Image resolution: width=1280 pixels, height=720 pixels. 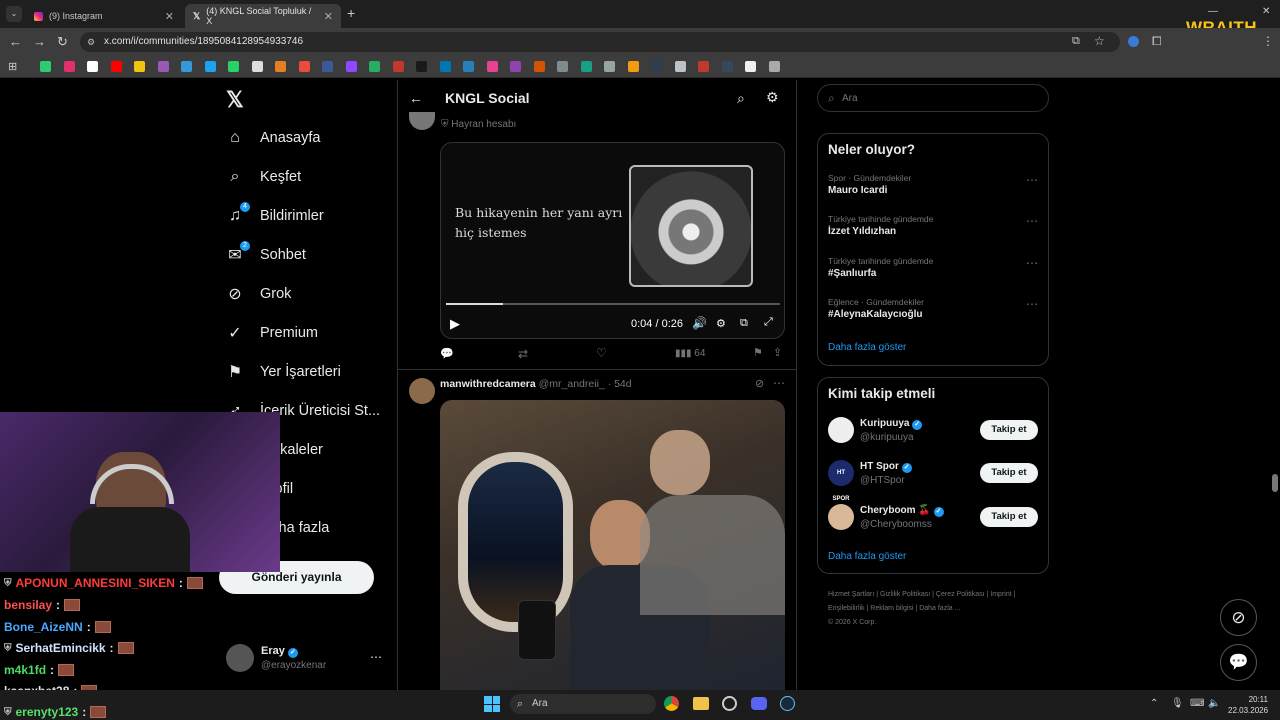 I want to click on chrome-icon, so click(x=671, y=703).